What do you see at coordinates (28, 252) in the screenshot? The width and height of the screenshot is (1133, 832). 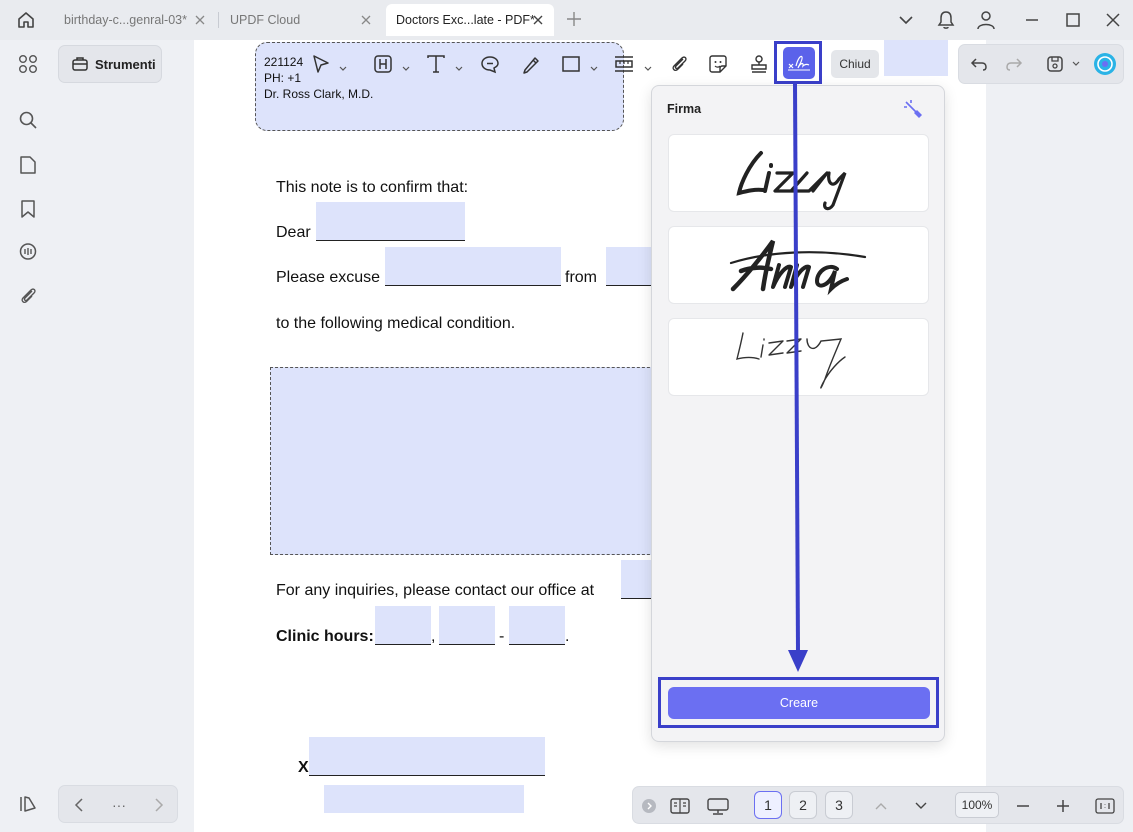 I see `comment-icon` at bounding box center [28, 252].